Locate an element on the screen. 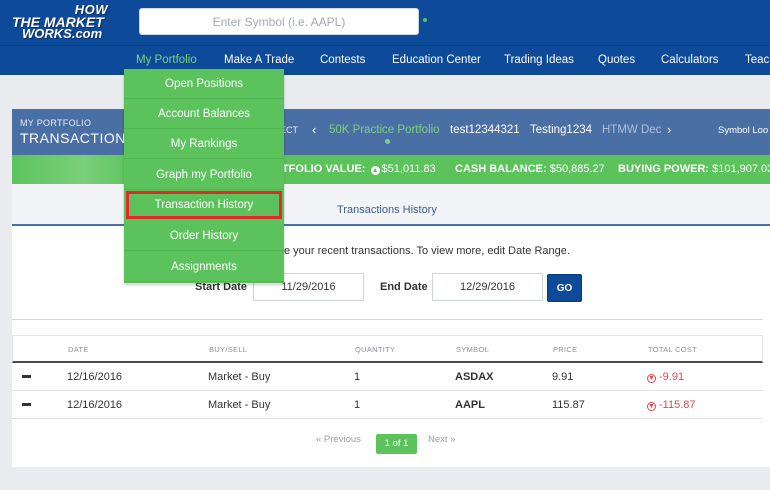 This screenshot has height=490, width=770. buying-power-label: BUYING POWER: is located at coordinates (664, 169).